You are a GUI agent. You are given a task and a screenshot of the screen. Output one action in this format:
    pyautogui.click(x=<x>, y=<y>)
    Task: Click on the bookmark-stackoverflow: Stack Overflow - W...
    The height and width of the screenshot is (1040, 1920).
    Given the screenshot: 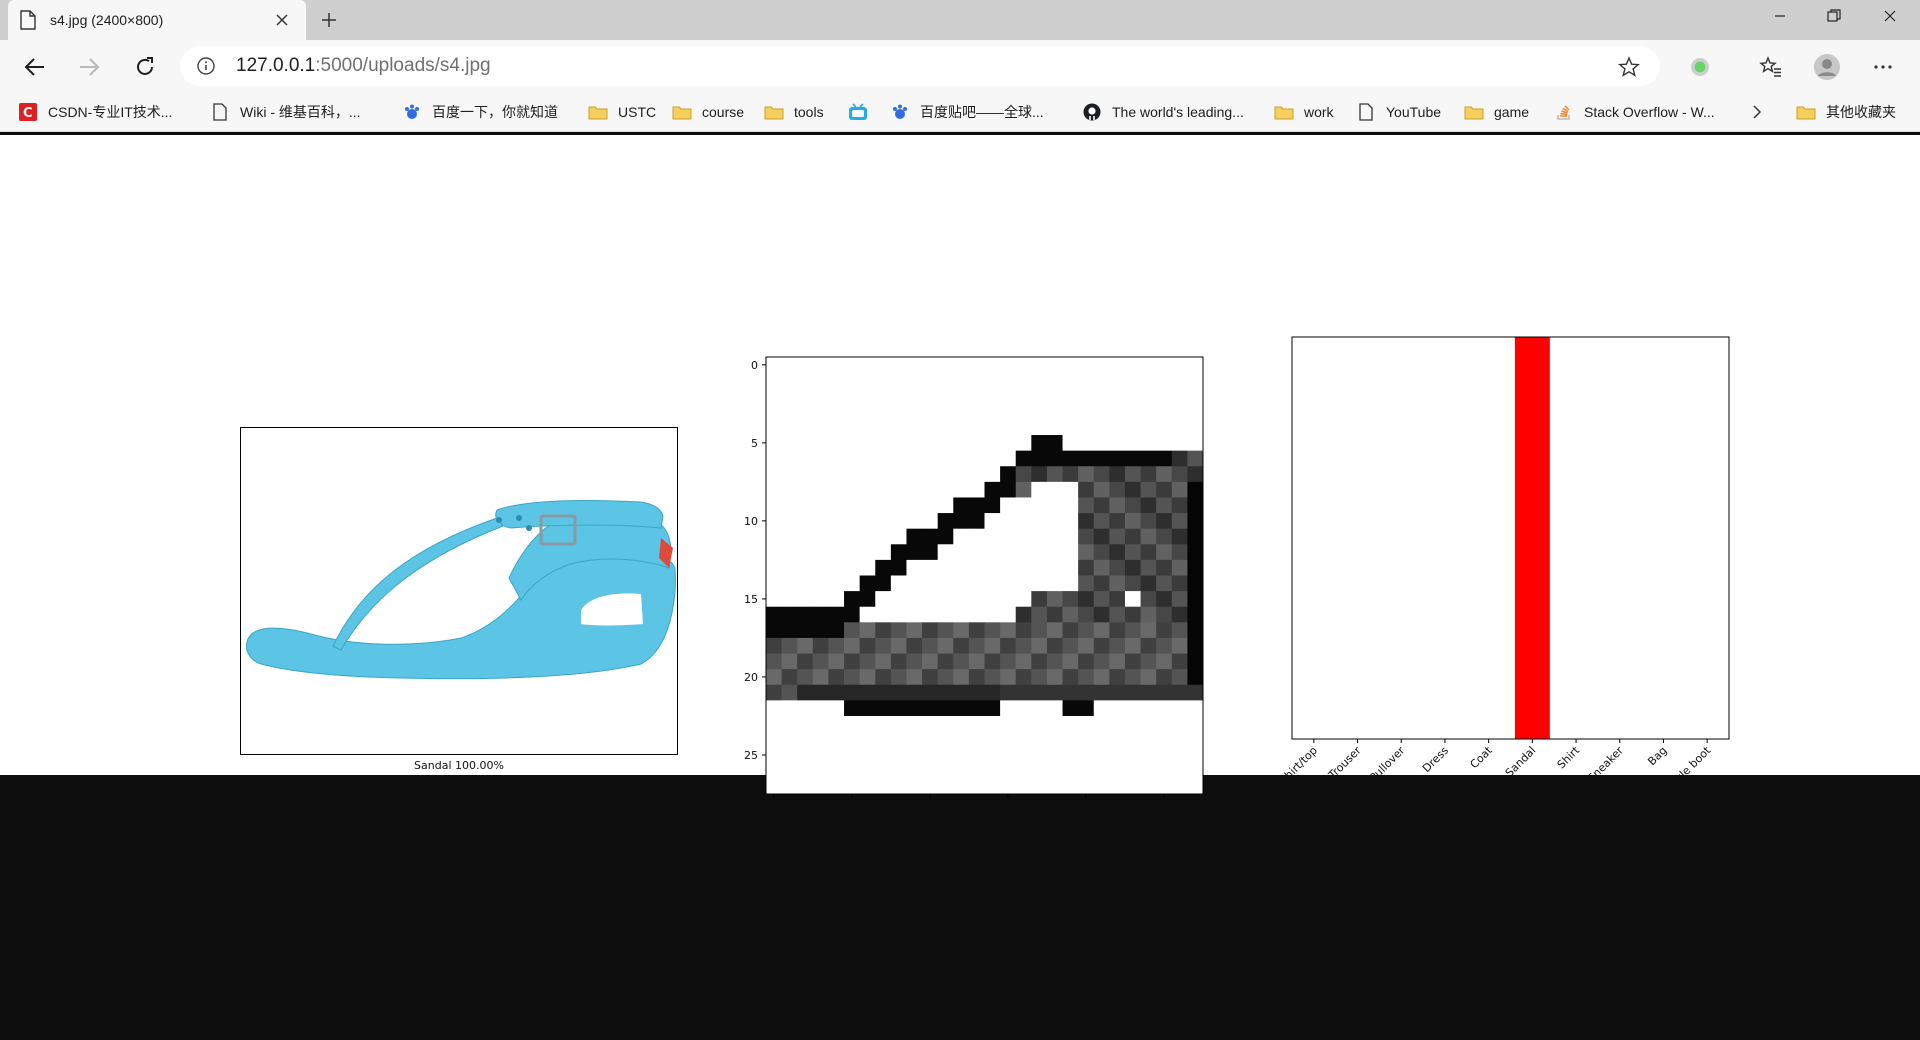 What is the action you would take?
    pyautogui.click(x=1634, y=112)
    